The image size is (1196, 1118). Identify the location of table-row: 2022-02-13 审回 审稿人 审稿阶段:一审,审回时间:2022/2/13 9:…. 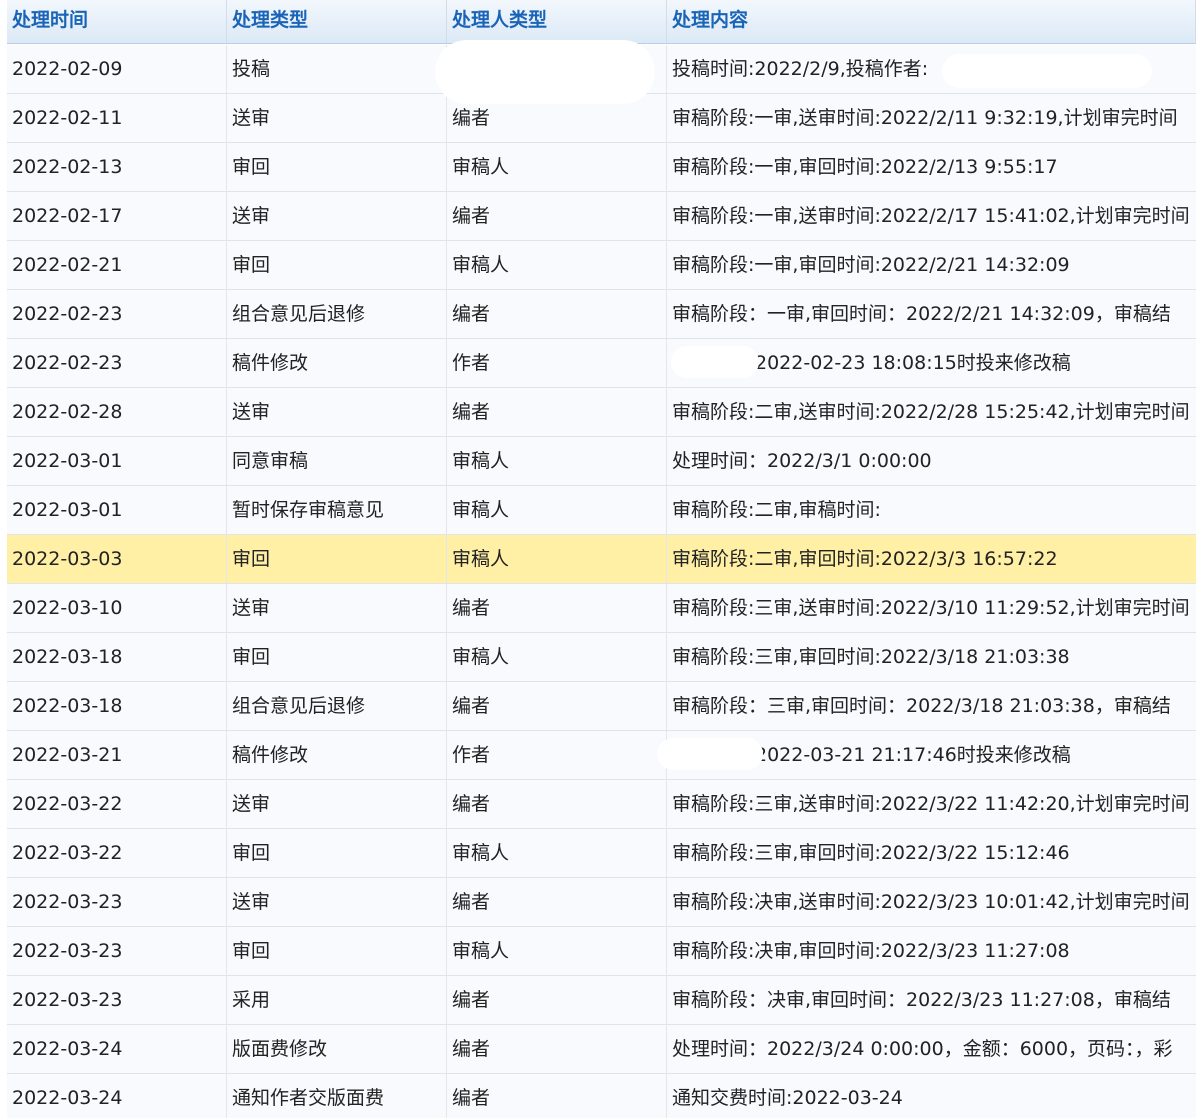
(601, 167).